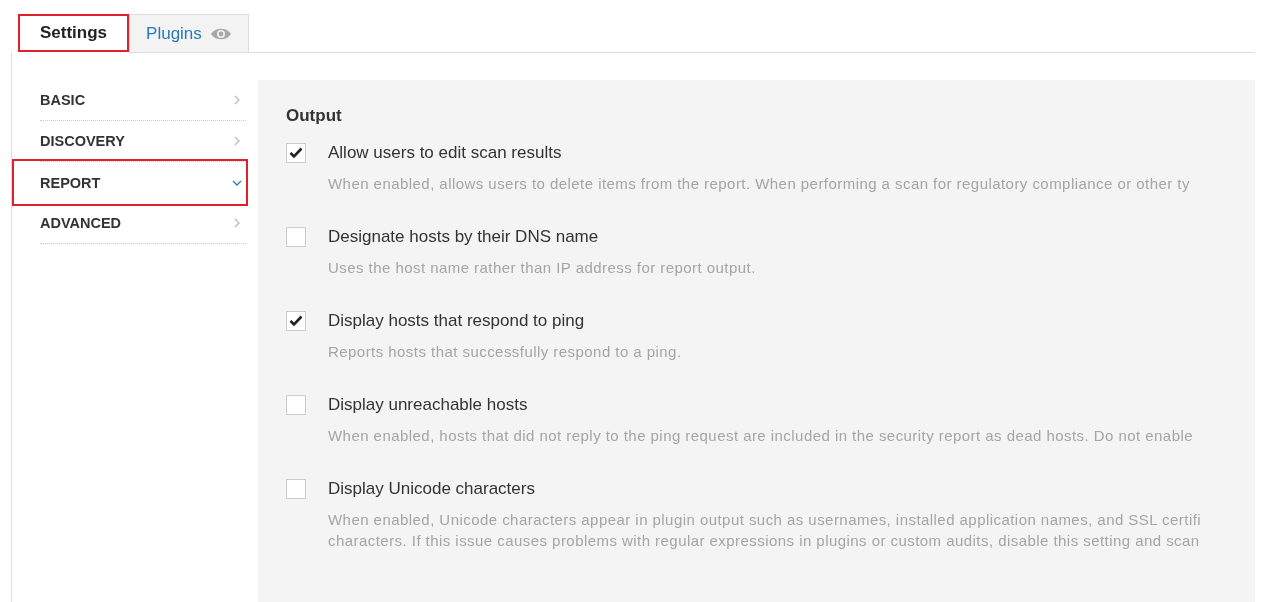 This screenshot has height=602, width=1265. What do you see at coordinates (143, 141) in the screenshot?
I see `sidebar-item: DISCOVERY` at bounding box center [143, 141].